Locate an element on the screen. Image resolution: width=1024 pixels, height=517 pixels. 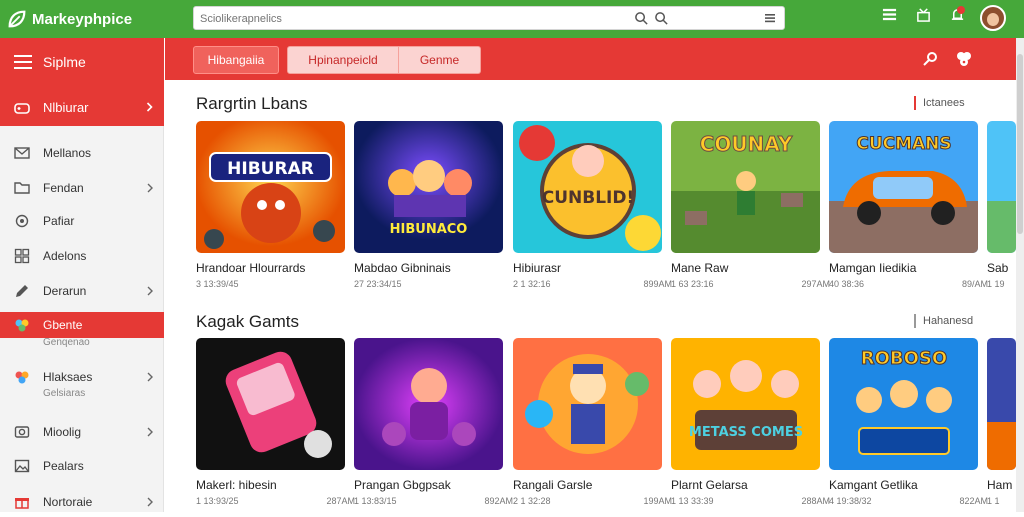
game-name: Hrandoar Hlourrards is located at coordinates (251, 268).